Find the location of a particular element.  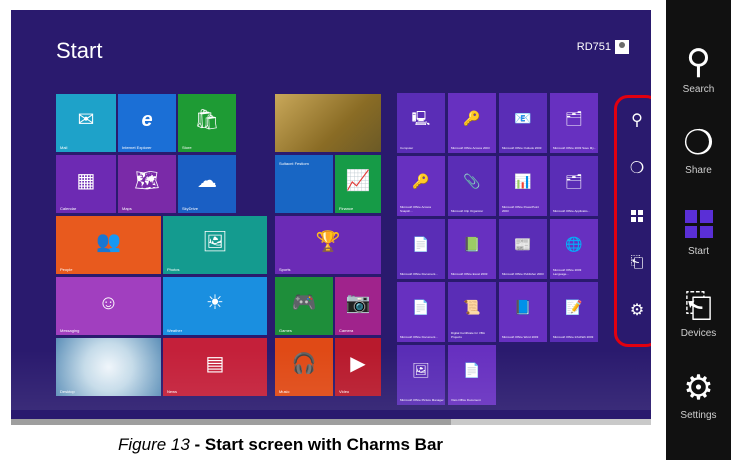

tile-travel is located at coordinates (328, 123).